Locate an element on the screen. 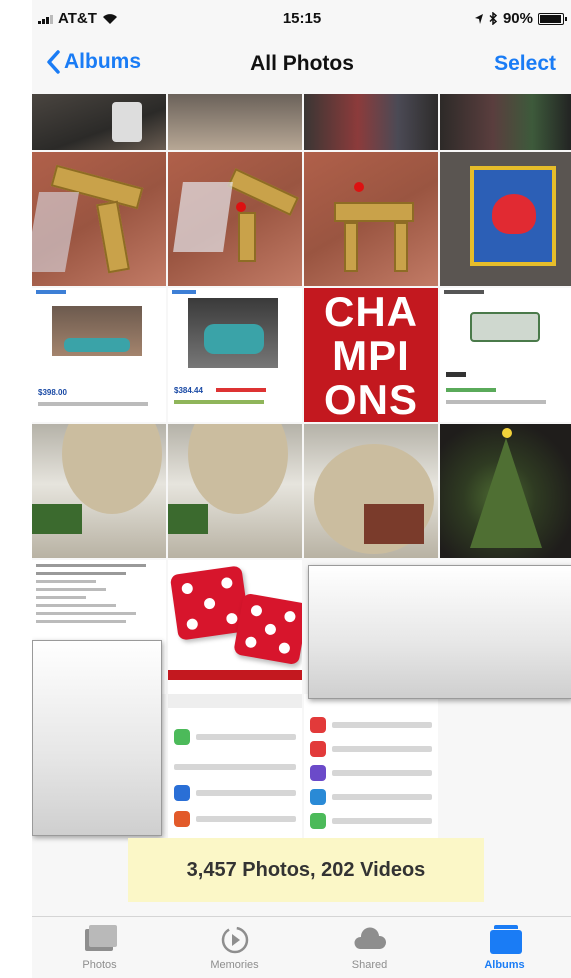 Image resolution: width=571 pixels, height=978 pixels. photo-count-label: 3,457 Photos, 202 Videos is located at coordinates (306, 869).